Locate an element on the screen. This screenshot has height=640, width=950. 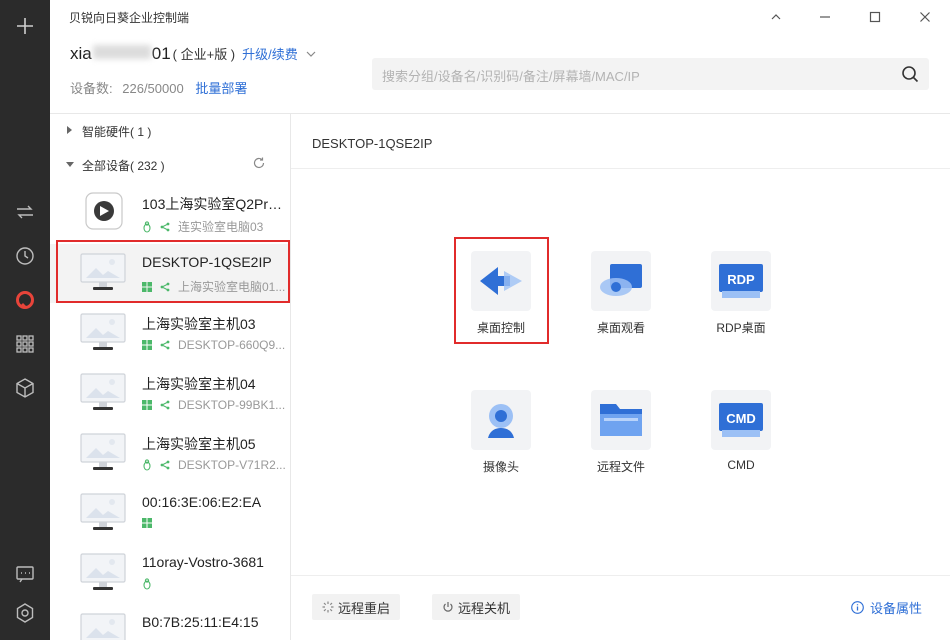
cmd-icon: CMD is located at coordinates (741, 420).